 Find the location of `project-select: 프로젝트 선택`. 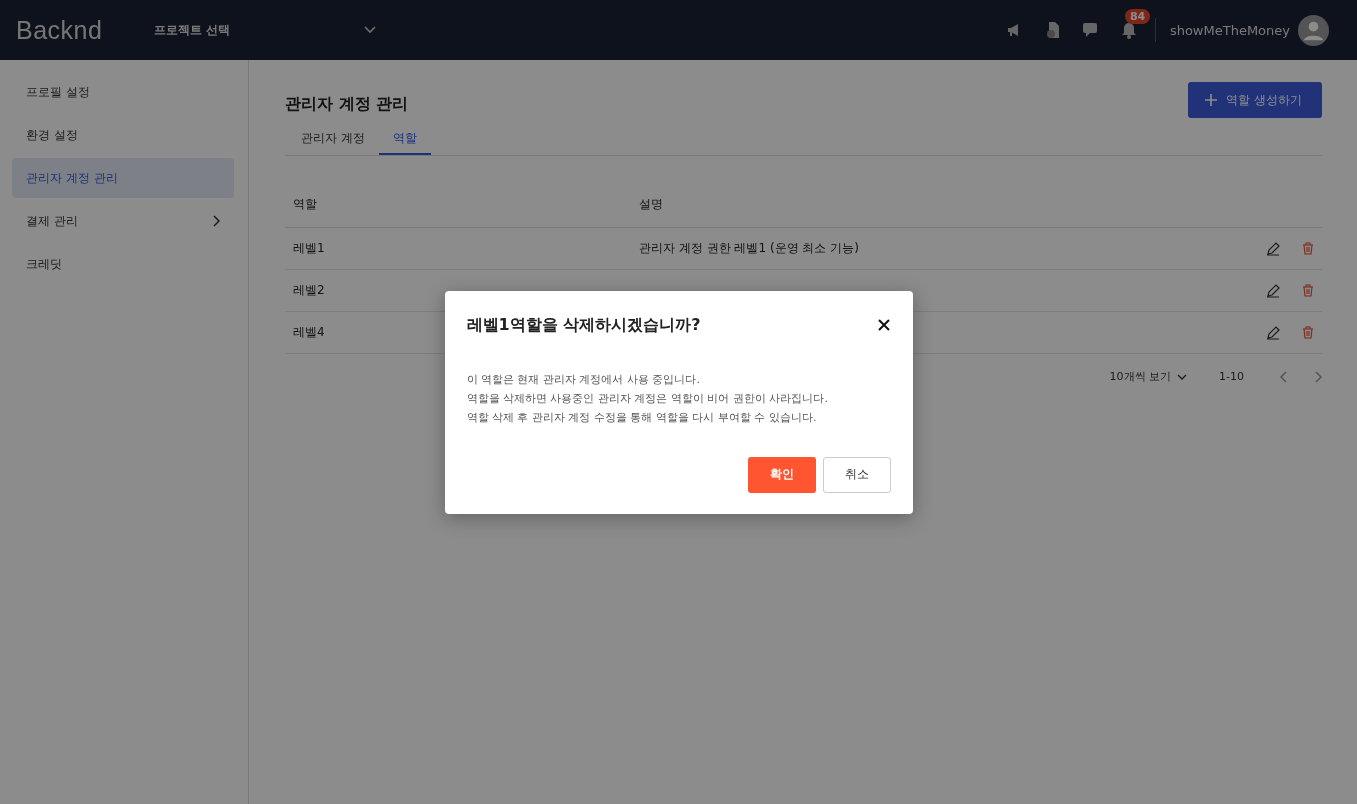

project-select: 프로젝트 선택 is located at coordinates (265, 30).